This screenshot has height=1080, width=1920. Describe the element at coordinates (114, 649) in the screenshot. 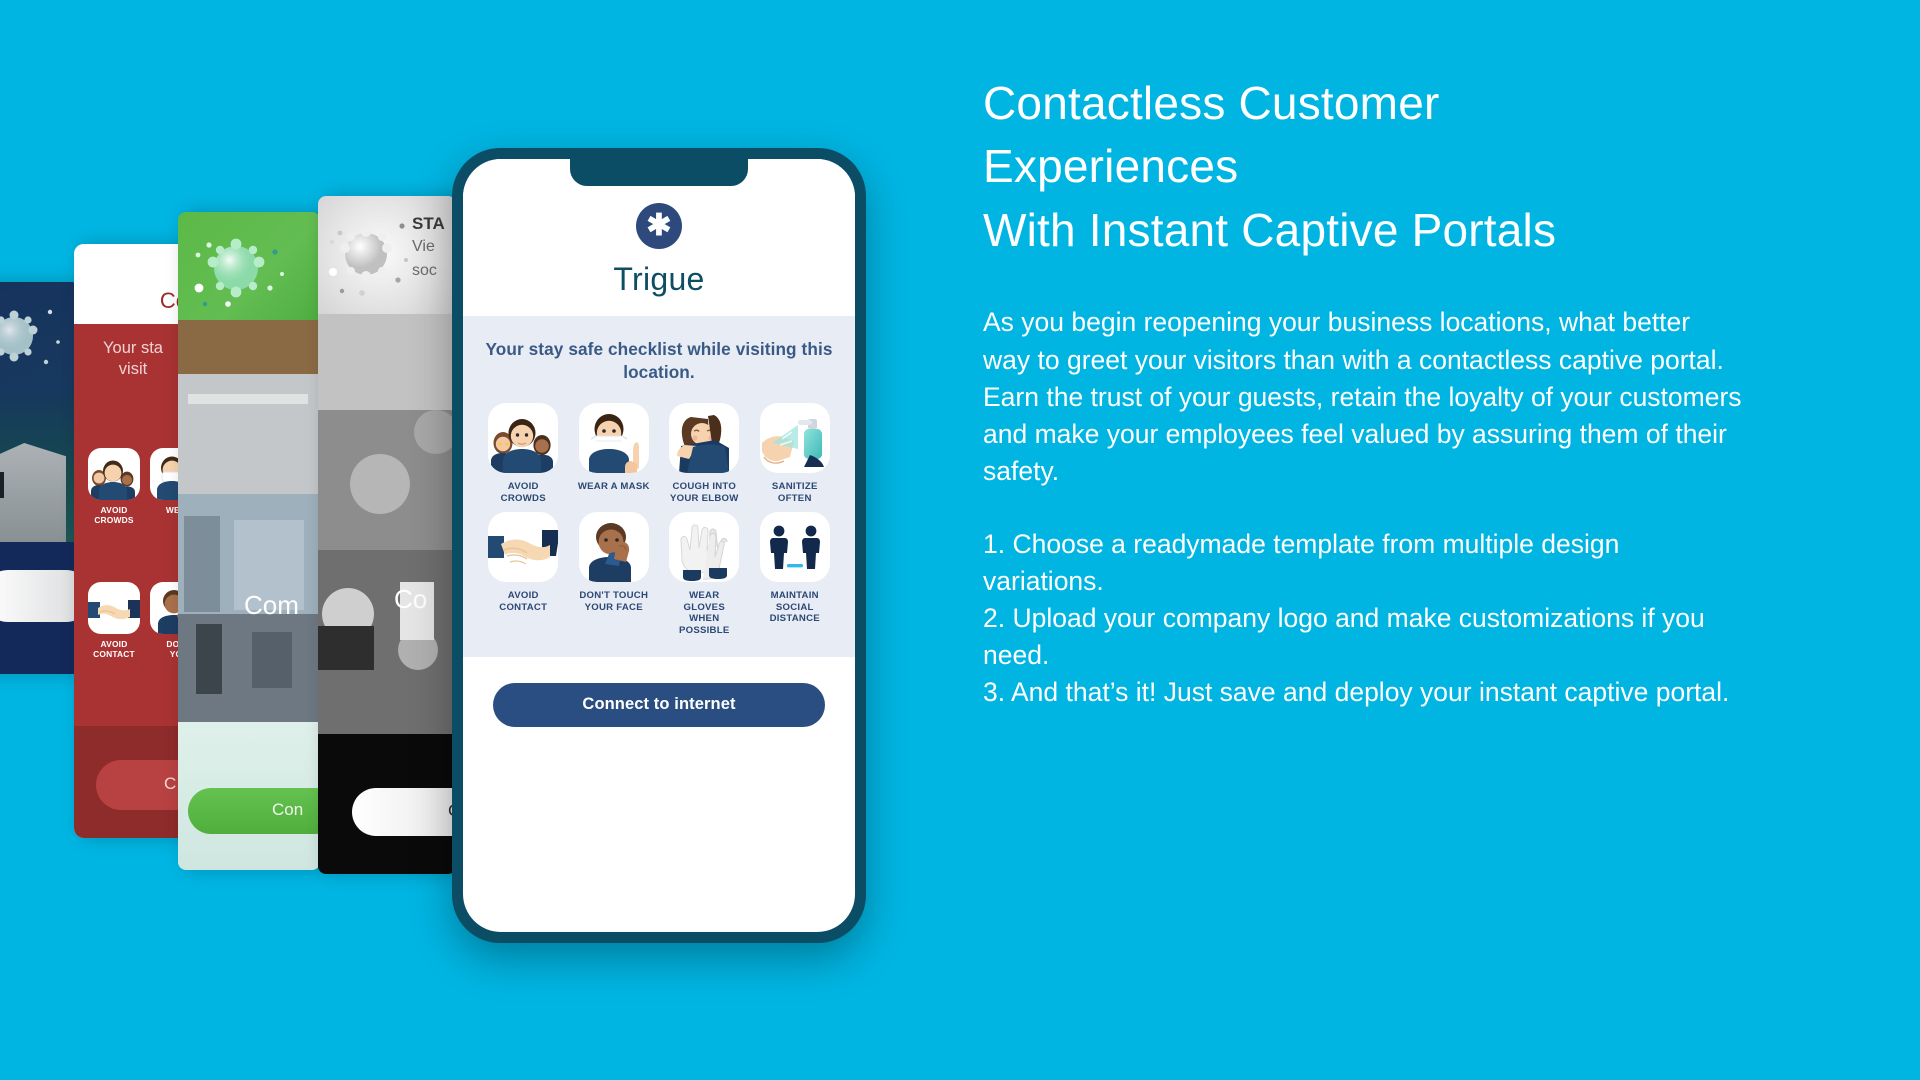

I see `red-tile-label: AVOID CONTACT` at that location.